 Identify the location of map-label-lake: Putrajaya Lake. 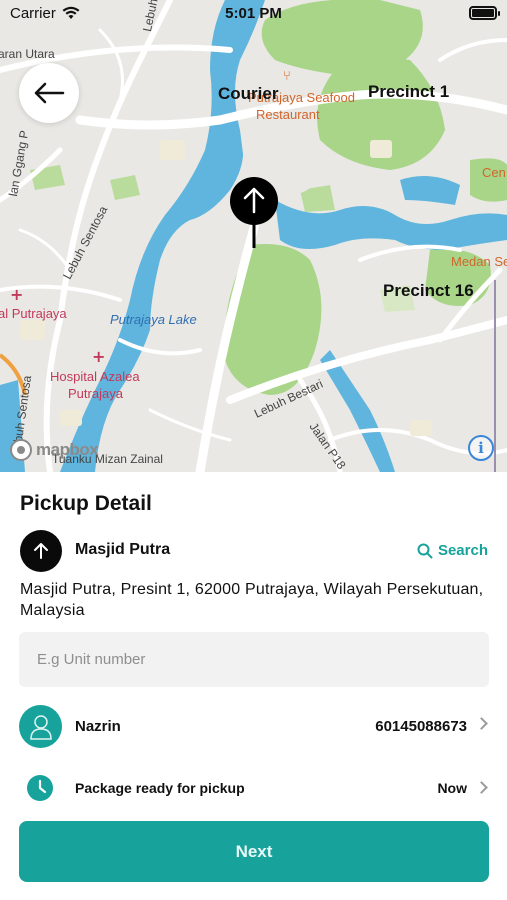
(153, 319).